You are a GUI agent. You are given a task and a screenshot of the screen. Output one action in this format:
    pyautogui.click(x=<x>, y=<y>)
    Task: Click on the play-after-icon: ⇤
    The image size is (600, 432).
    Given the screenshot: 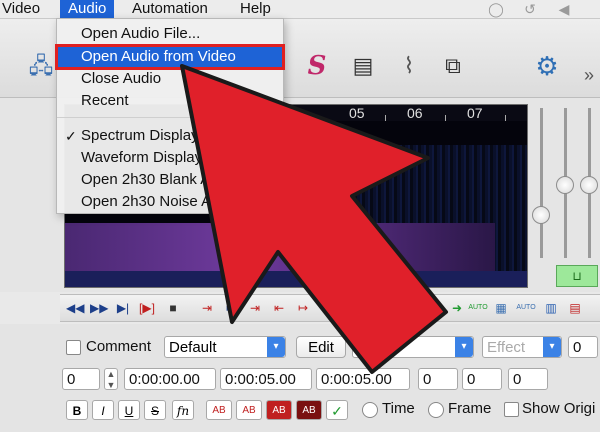 What is the action you would take?
    pyautogui.click(x=279, y=308)
    